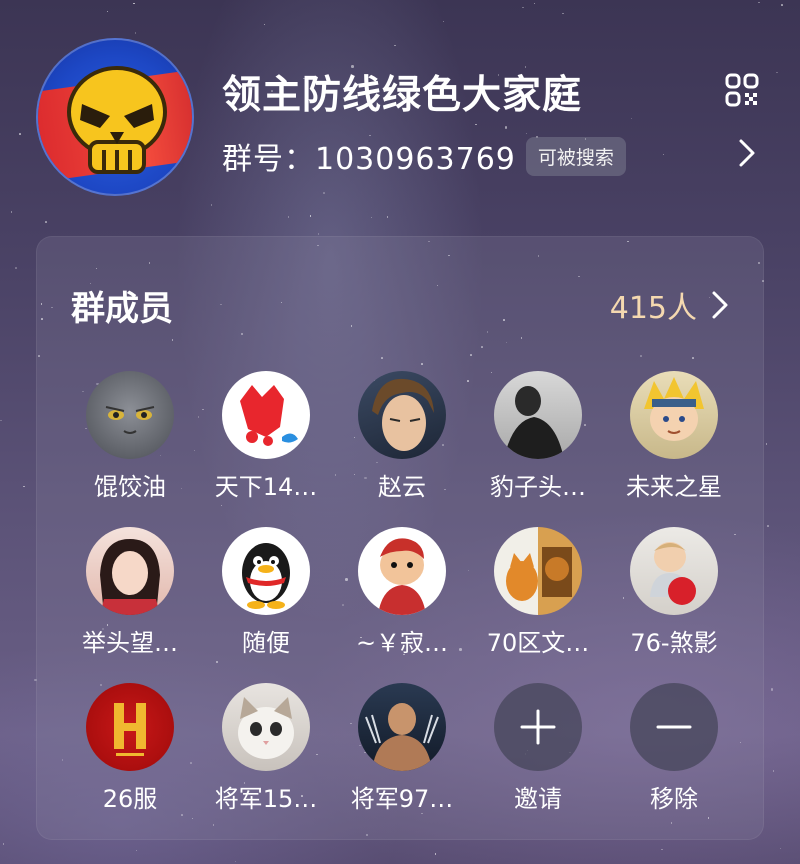 The width and height of the screenshot is (800, 864). I want to click on remove-label: 移除, so click(674, 799).